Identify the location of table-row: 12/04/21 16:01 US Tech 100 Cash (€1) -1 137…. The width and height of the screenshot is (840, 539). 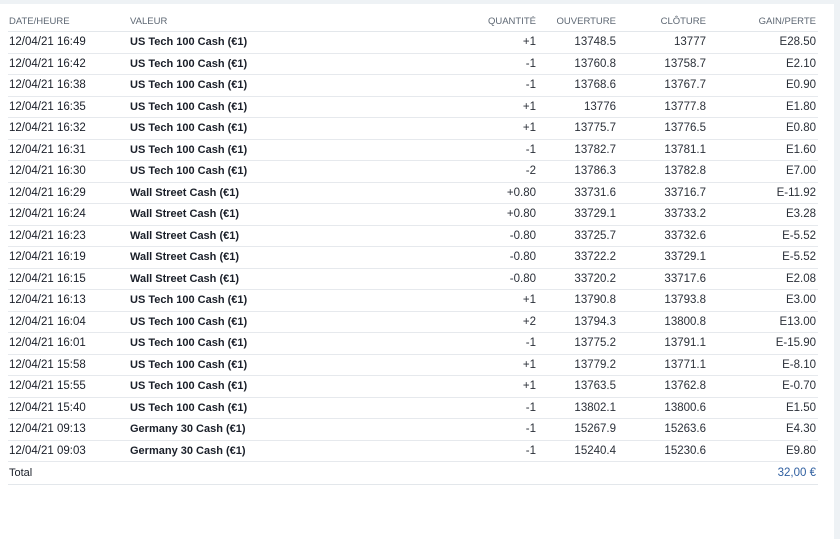
(413, 343).